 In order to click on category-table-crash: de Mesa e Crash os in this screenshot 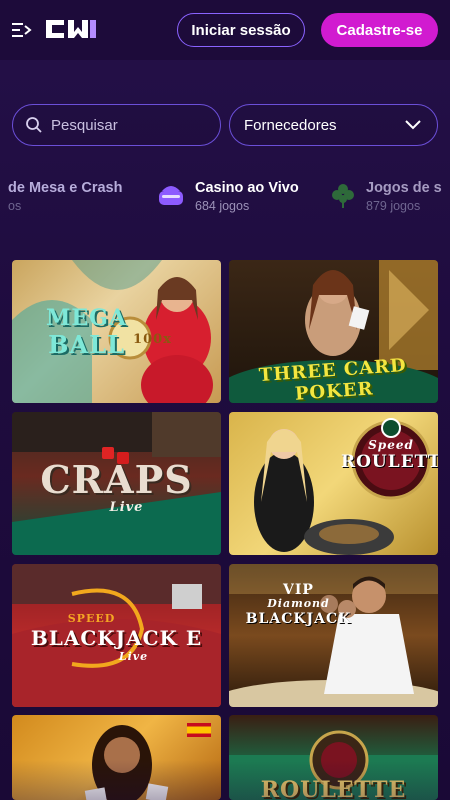, I will do `click(65, 196)`.